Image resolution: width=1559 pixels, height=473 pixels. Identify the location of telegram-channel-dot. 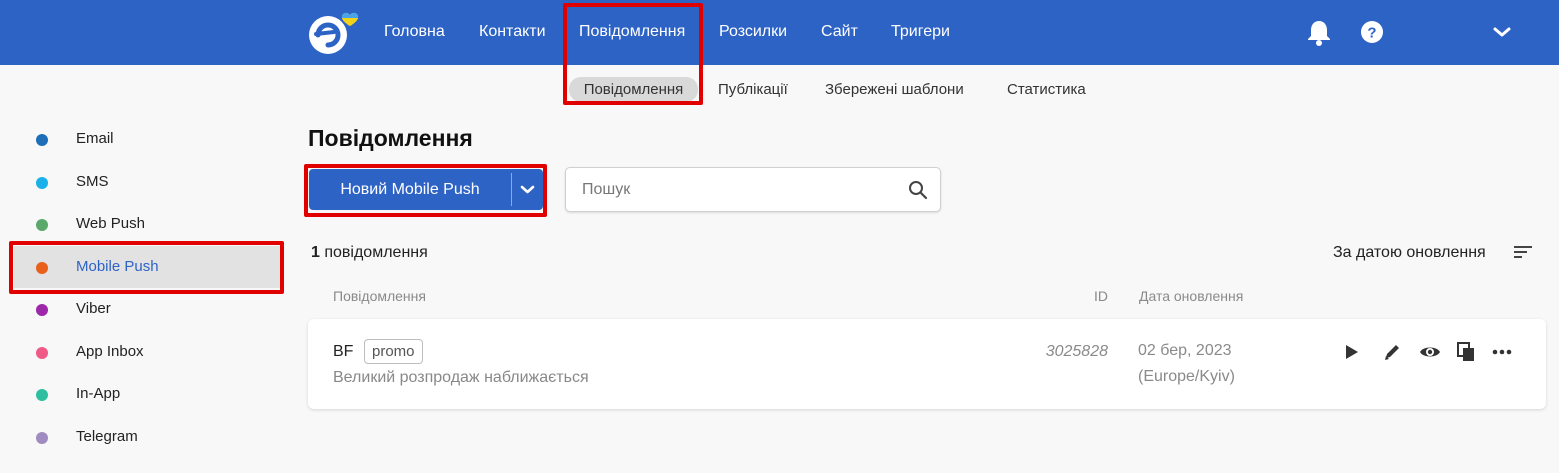
(42, 438).